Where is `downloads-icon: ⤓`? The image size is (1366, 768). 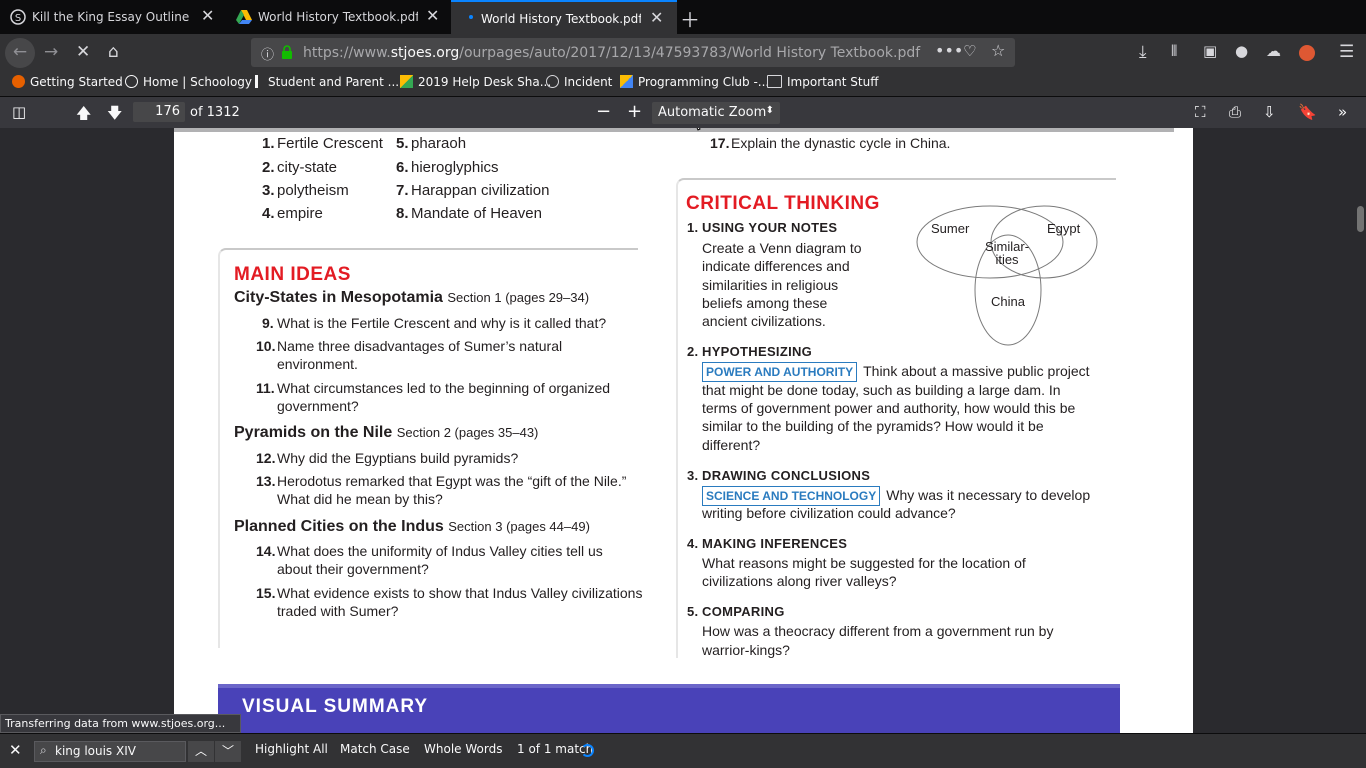
downloads-icon: ⤓ is located at coordinates (1143, 52).